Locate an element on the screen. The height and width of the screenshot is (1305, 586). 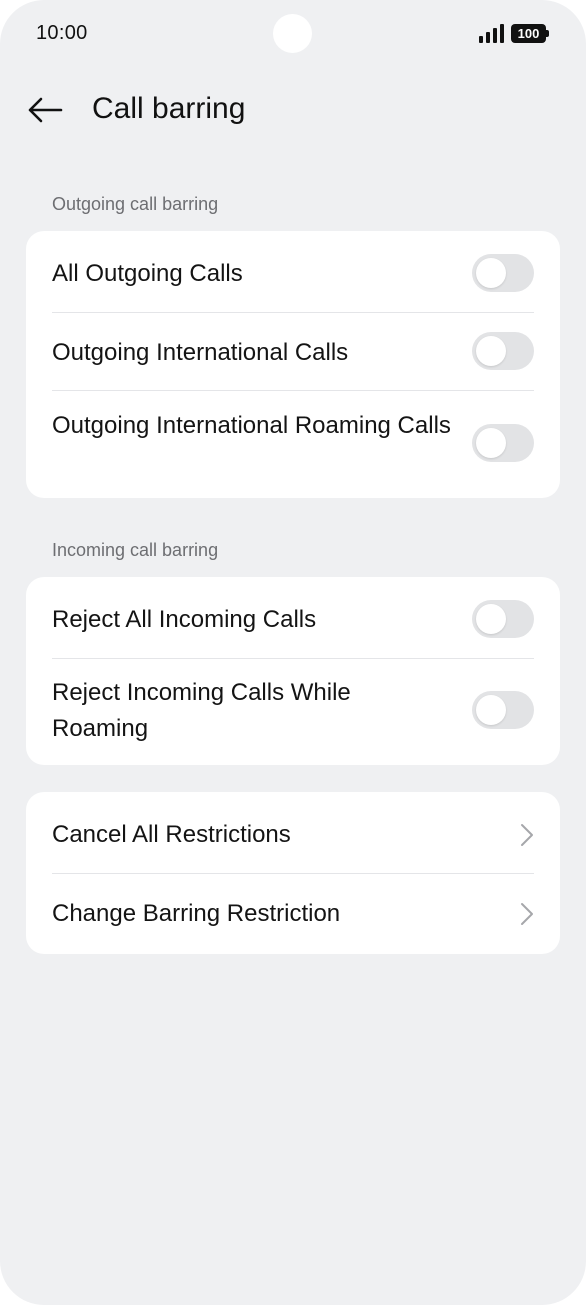
all-outgoing-calls-toggle is located at coordinates (503, 273).